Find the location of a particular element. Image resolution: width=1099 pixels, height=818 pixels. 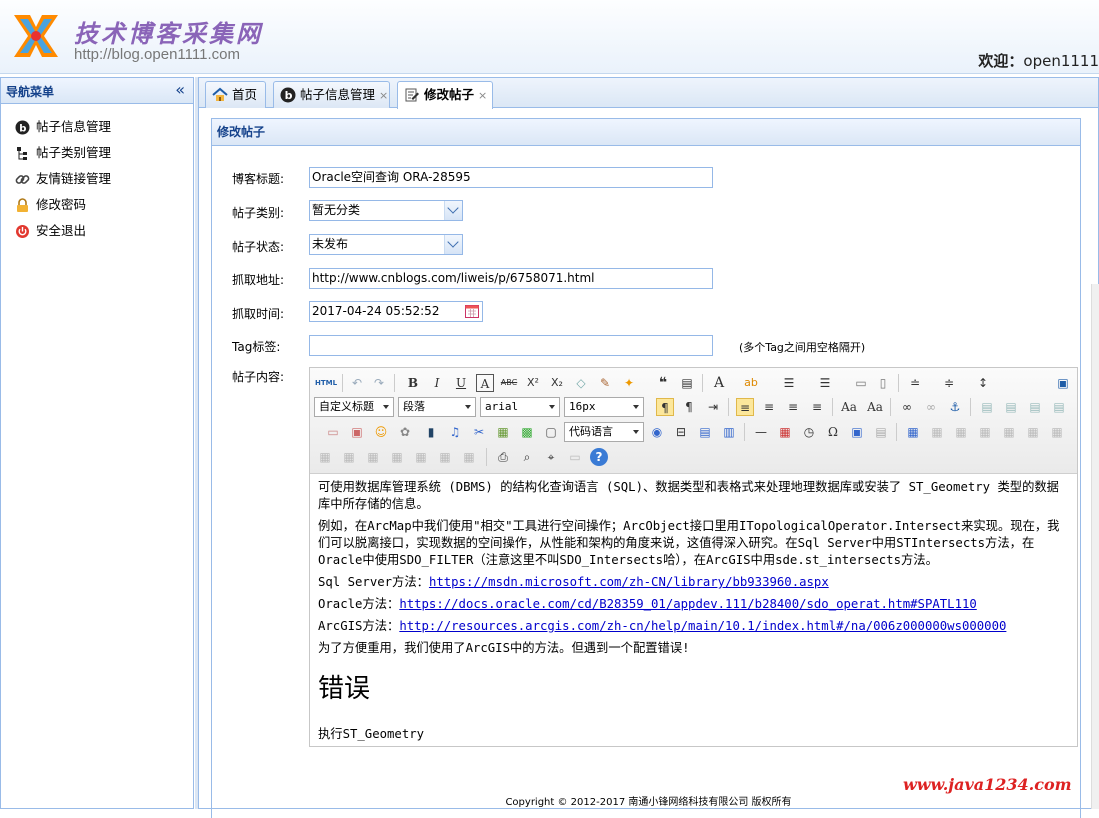

unordered-list-icon: ☰ is located at coordinates (825, 383).